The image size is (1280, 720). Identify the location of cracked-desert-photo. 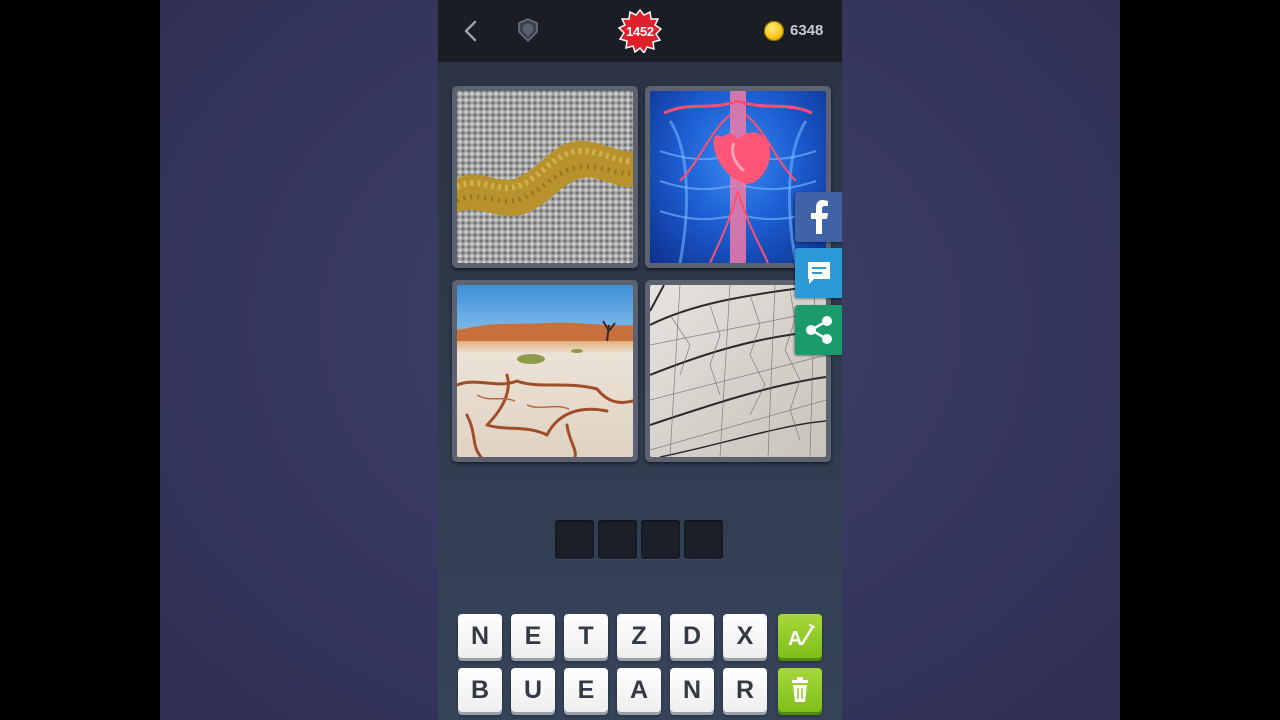
(545, 371).